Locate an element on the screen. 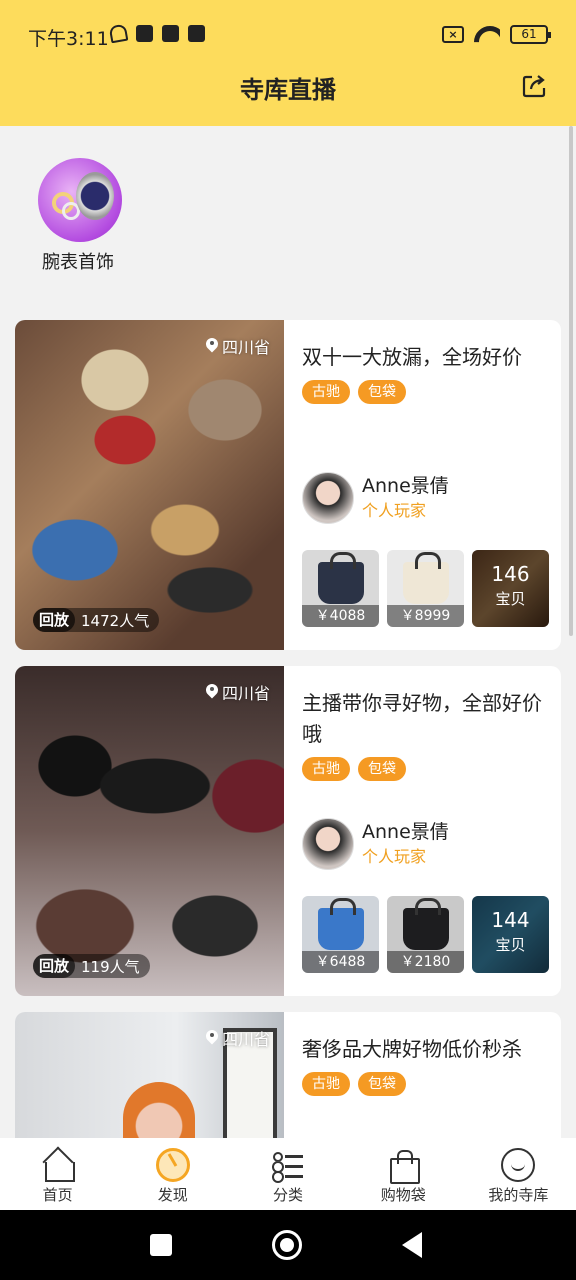  goods-count: 144 is located at coordinates (510, 920).